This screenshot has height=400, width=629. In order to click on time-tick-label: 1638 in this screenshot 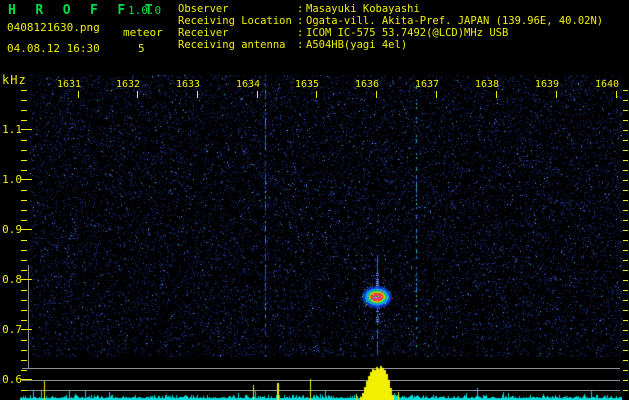, I will do `click(487, 84)`.